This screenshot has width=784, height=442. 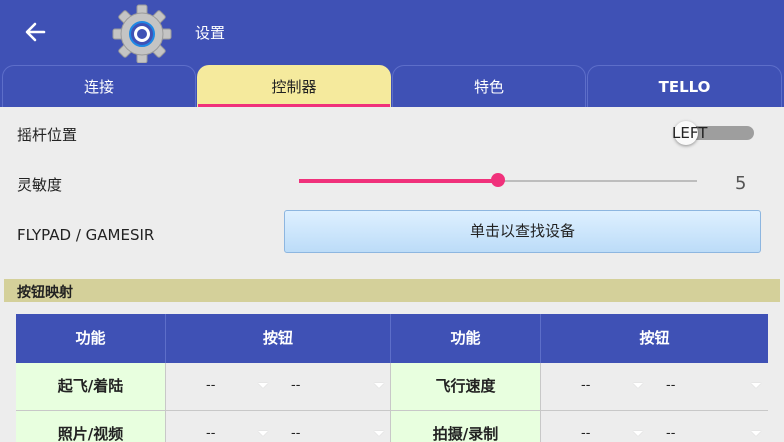 I want to click on tab-controller: 控制器, so click(x=294, y=86).